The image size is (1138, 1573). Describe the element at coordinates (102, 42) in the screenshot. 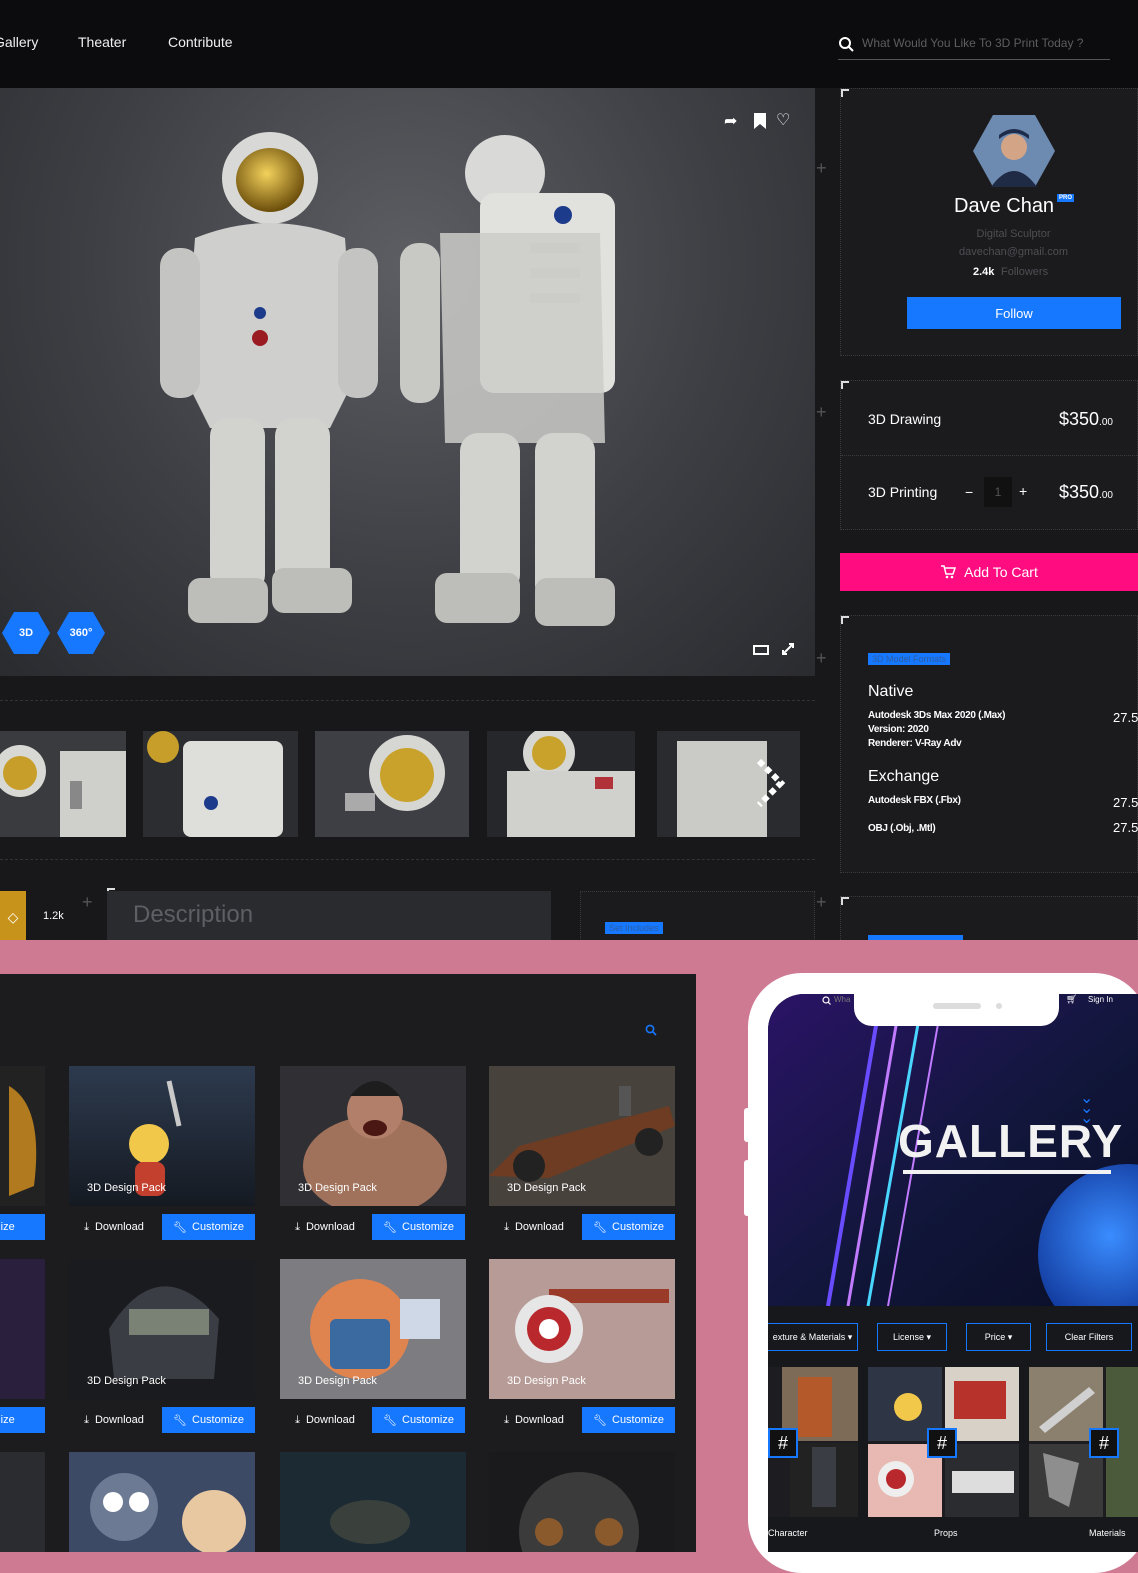

I see `nav-theater-link: Theater` at that location.